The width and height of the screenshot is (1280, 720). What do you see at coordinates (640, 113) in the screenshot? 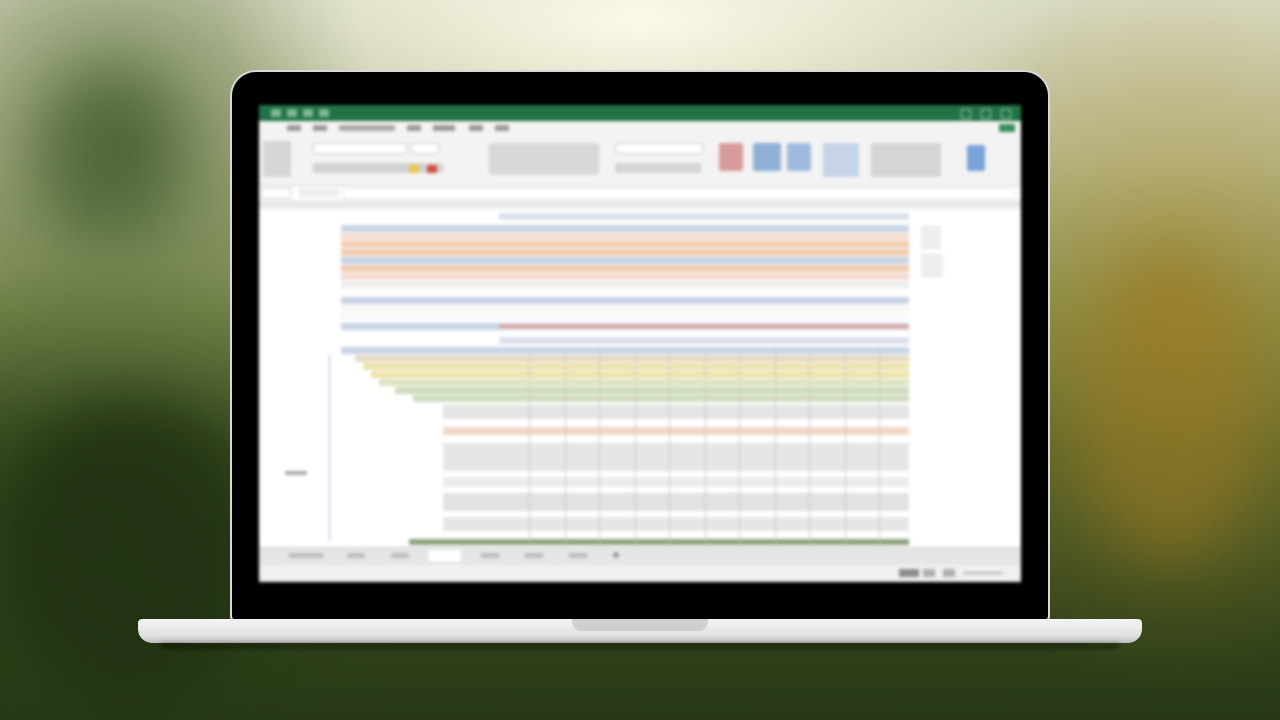
I see `excel-title-bar` at bounding box center [640, 113].